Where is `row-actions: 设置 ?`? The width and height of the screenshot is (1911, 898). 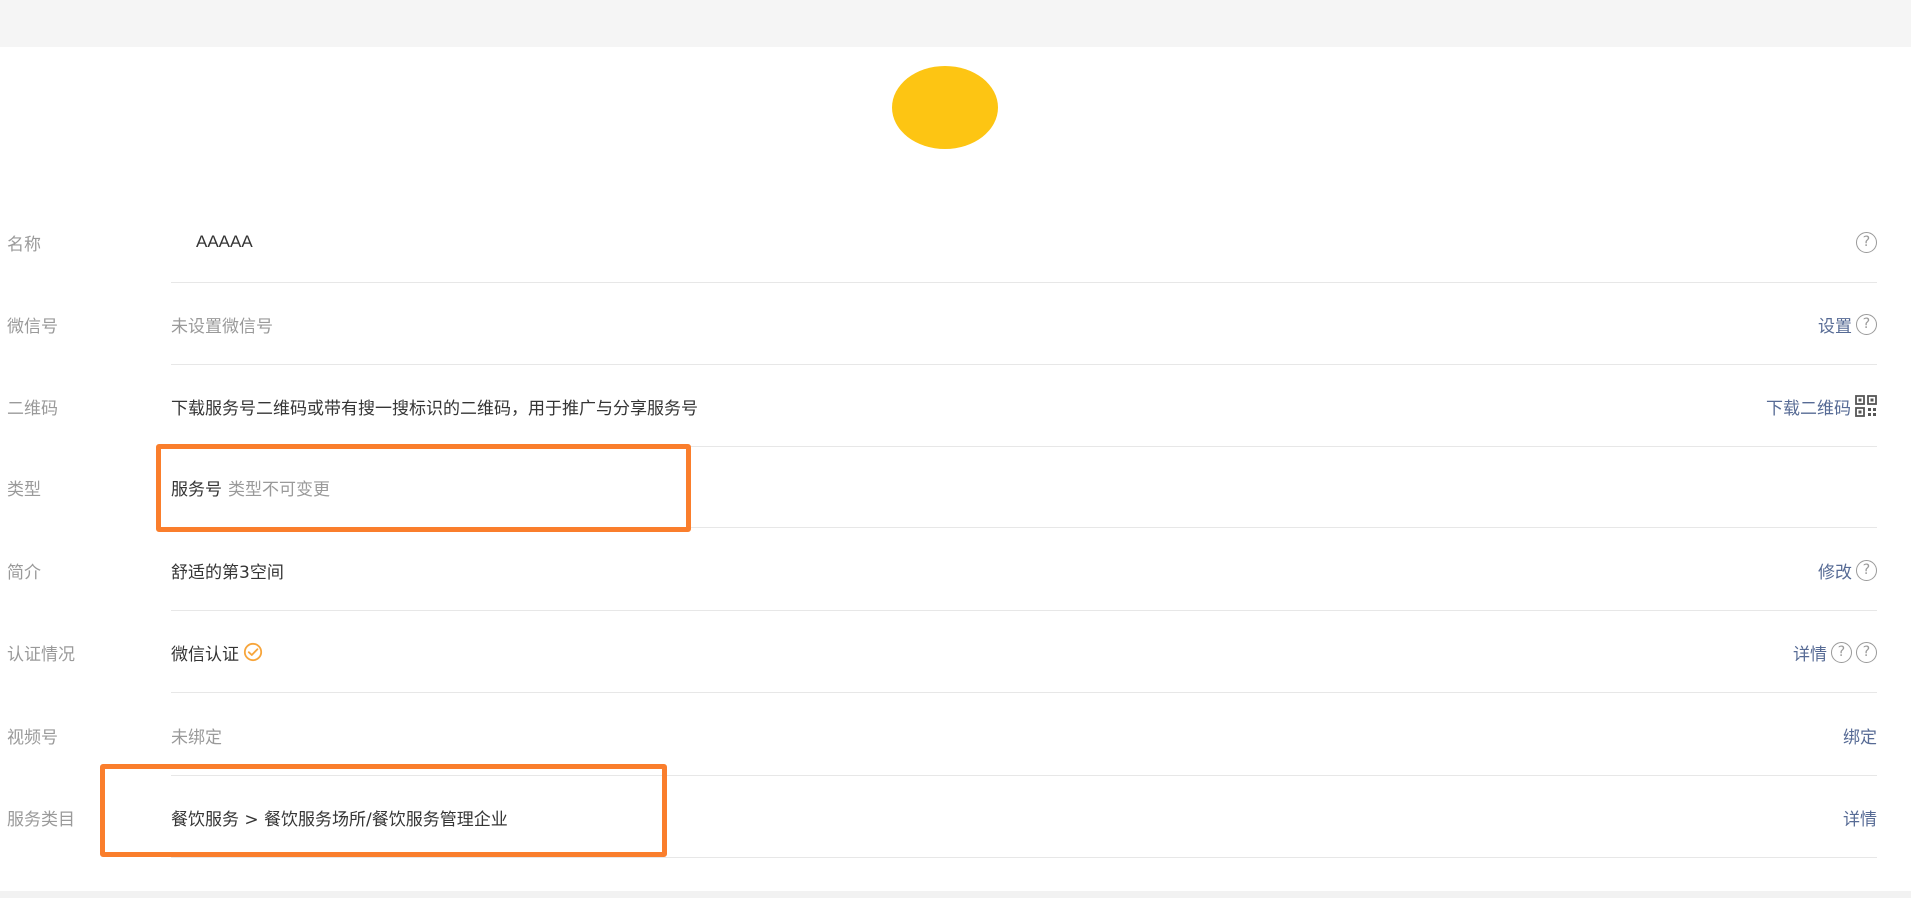
row-actions: 设置 ? is located at coordinates (1847, 324).